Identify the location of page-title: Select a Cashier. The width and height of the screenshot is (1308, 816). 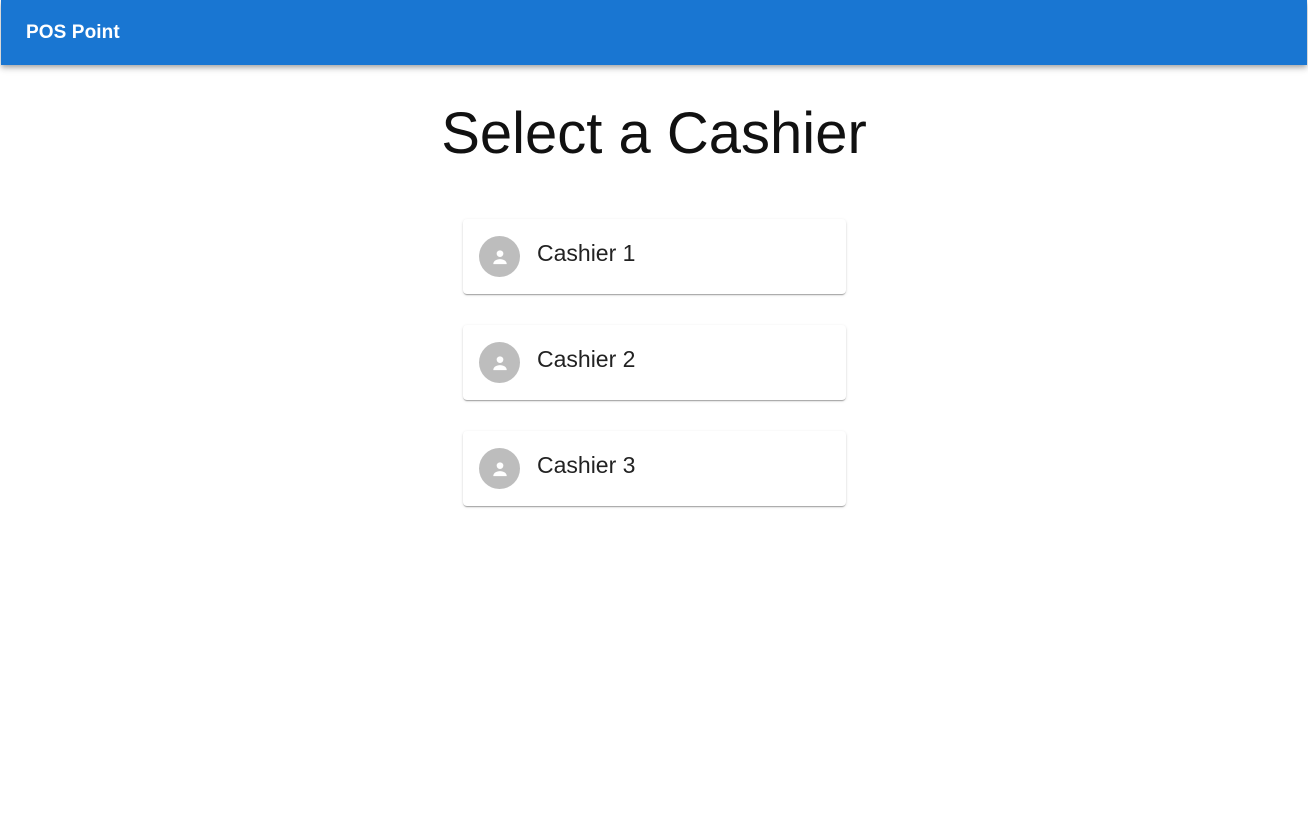
(654, 133).